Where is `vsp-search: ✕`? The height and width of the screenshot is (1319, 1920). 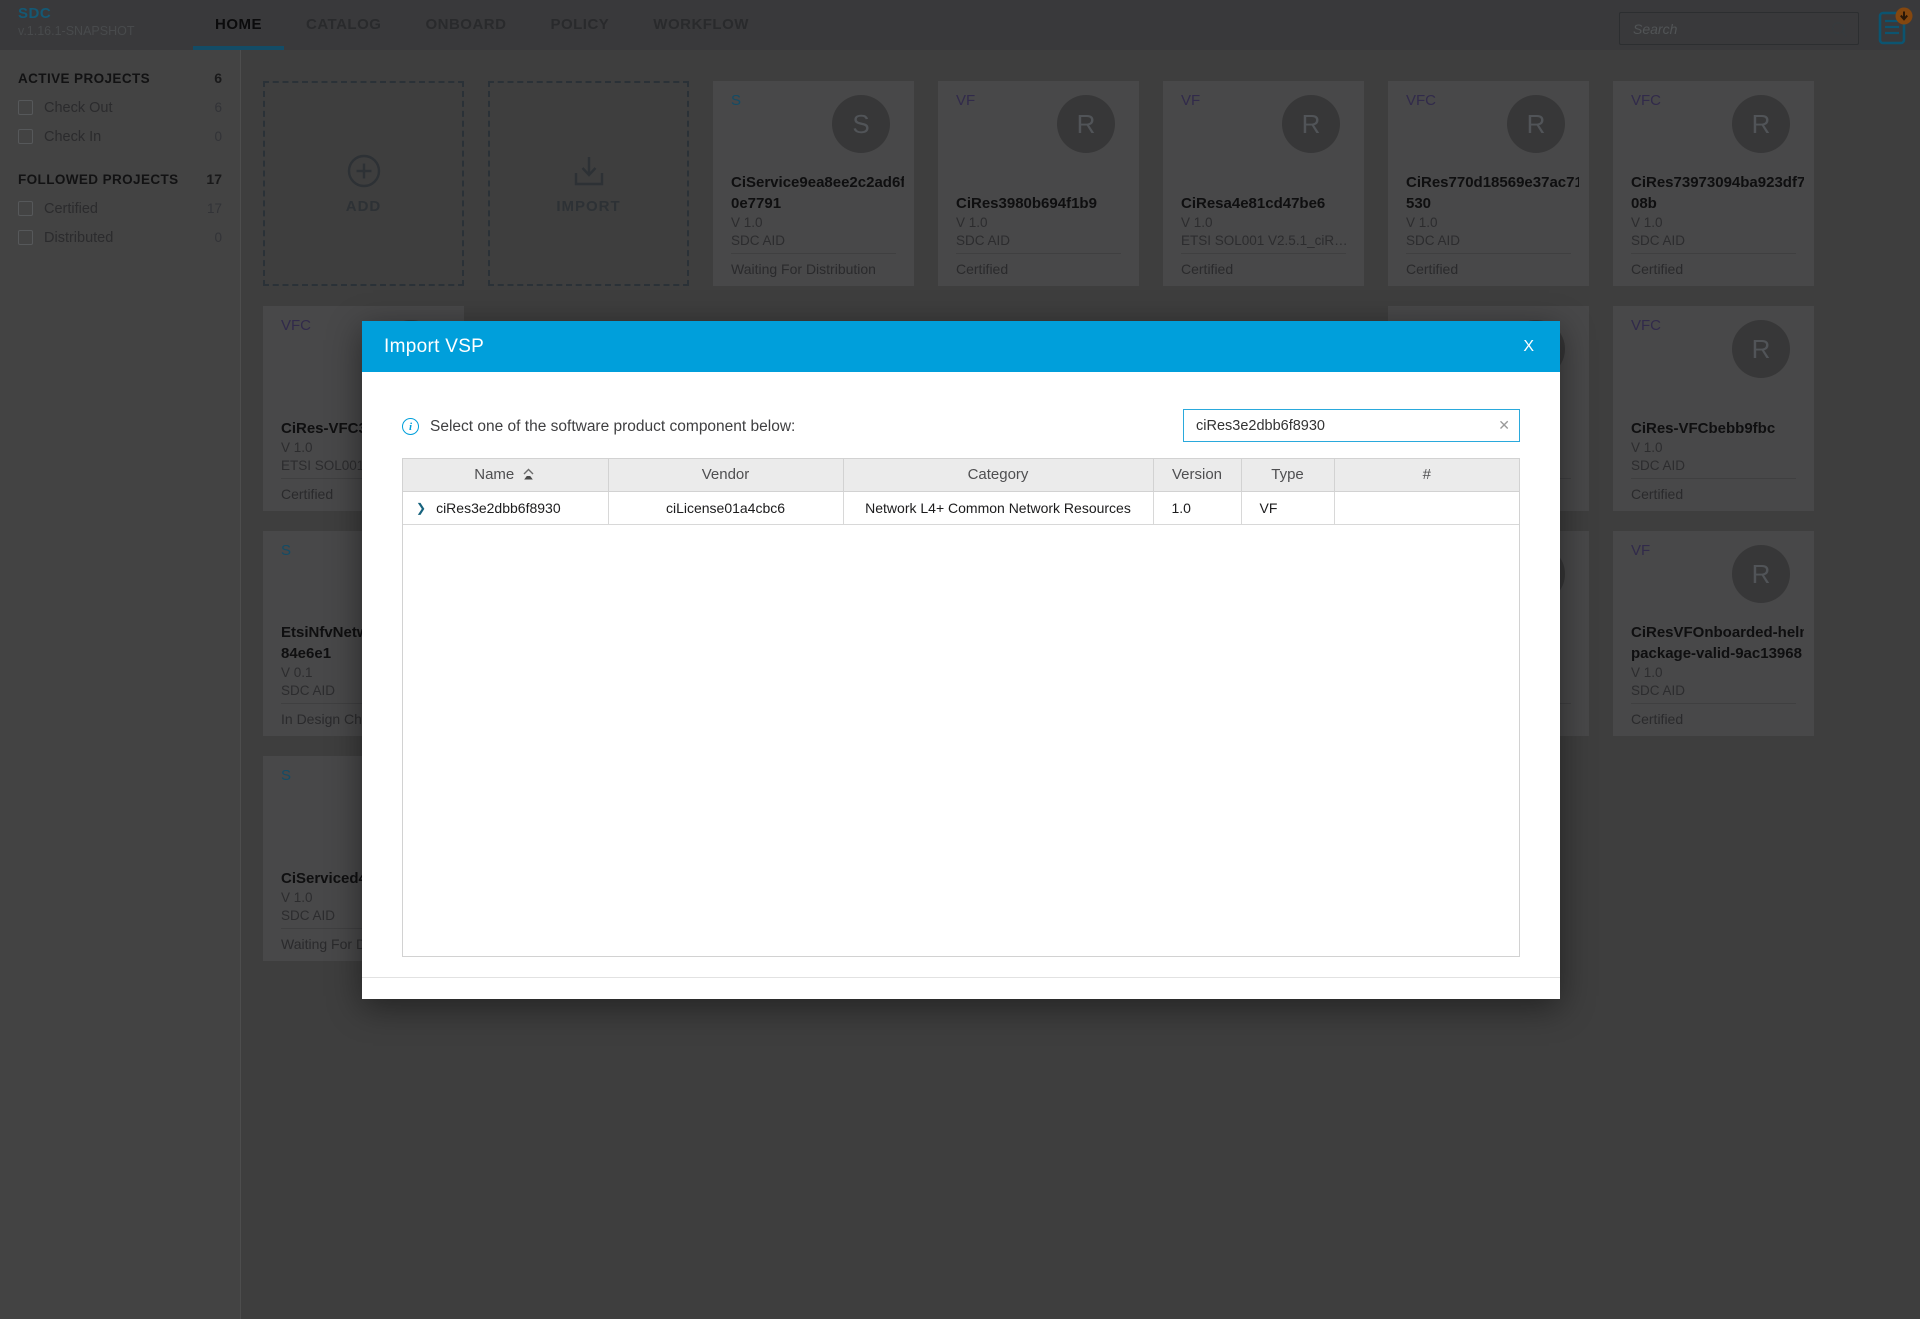 vsp-search: ✕ is located at coordinates (1351, 425).